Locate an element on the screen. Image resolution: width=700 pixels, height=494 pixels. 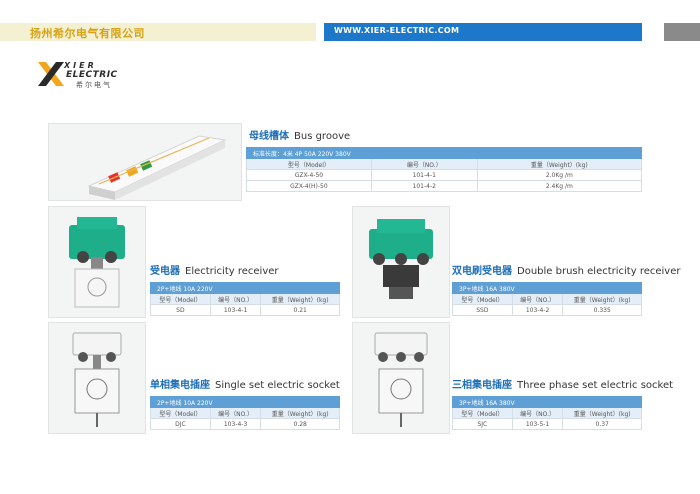
three-phase-socket-image is located at coordinates (401, 379).